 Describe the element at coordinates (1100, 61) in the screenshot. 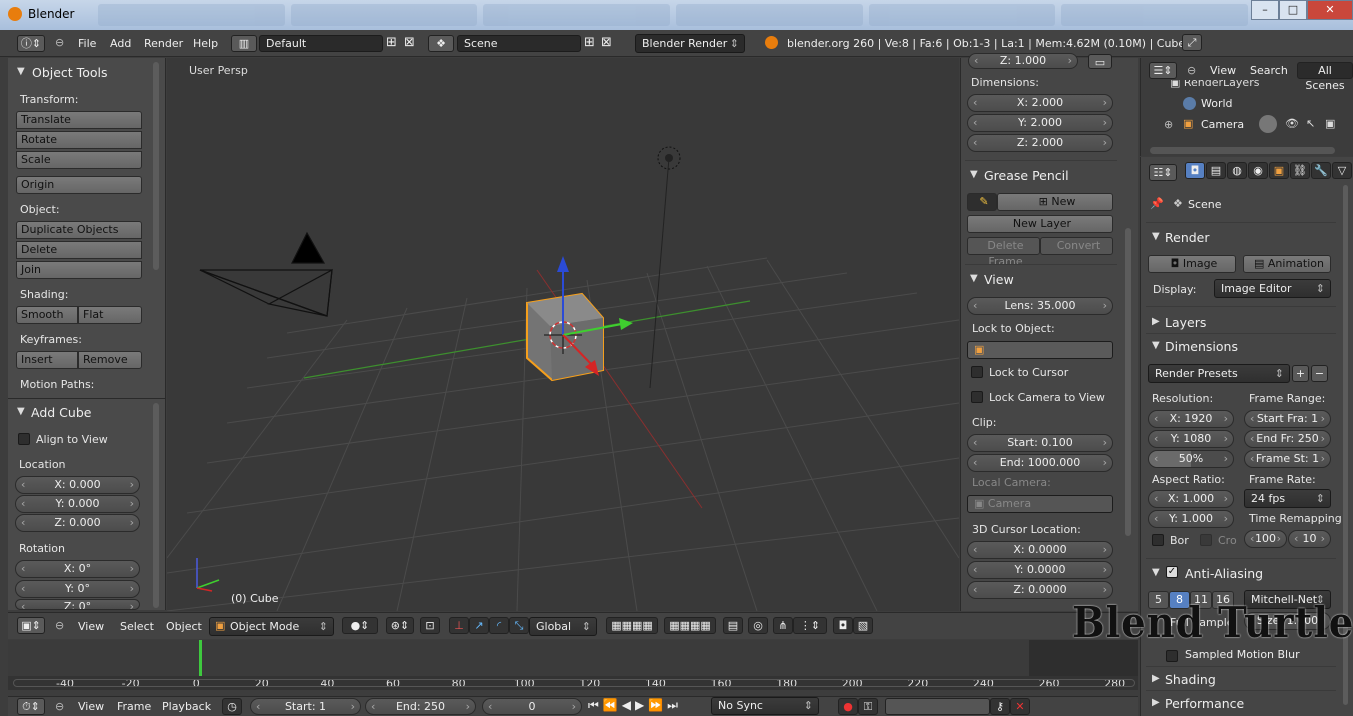

I see `lock-icon: ▭` at that location.